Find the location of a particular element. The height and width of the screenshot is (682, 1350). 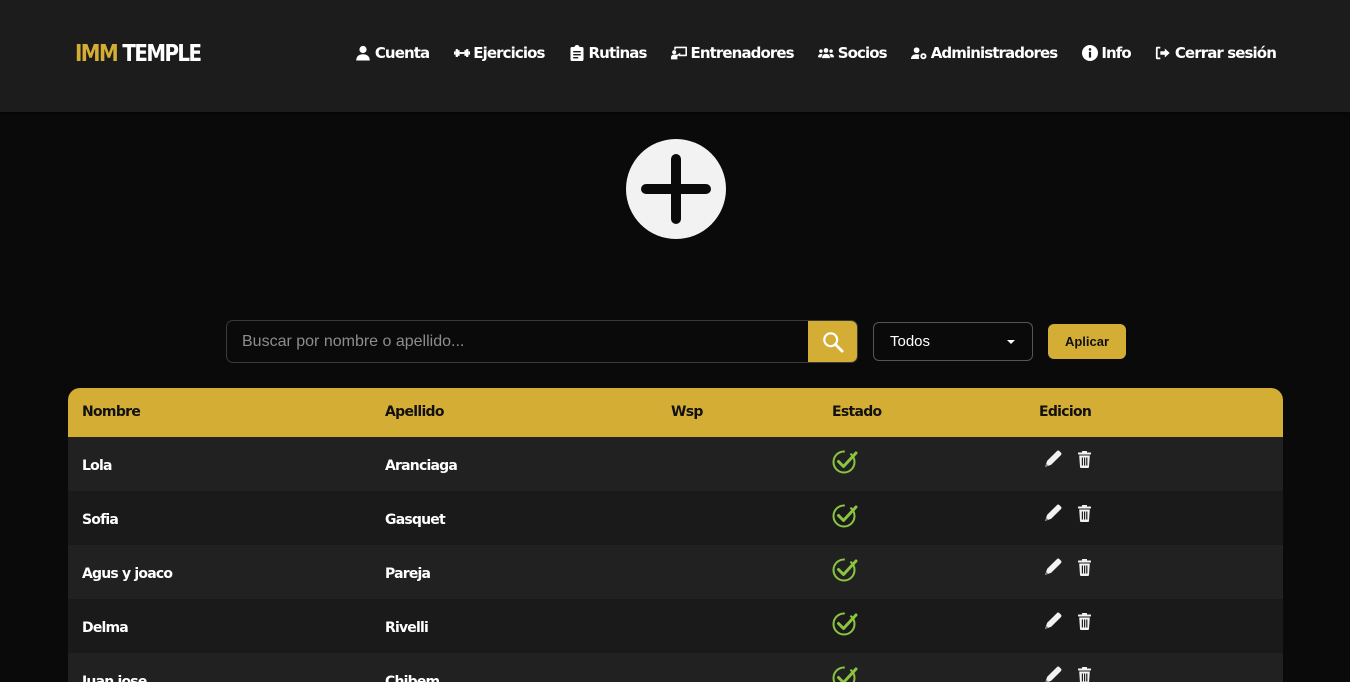

nav-label: Ejercicios is located at coordinates (509, 53).